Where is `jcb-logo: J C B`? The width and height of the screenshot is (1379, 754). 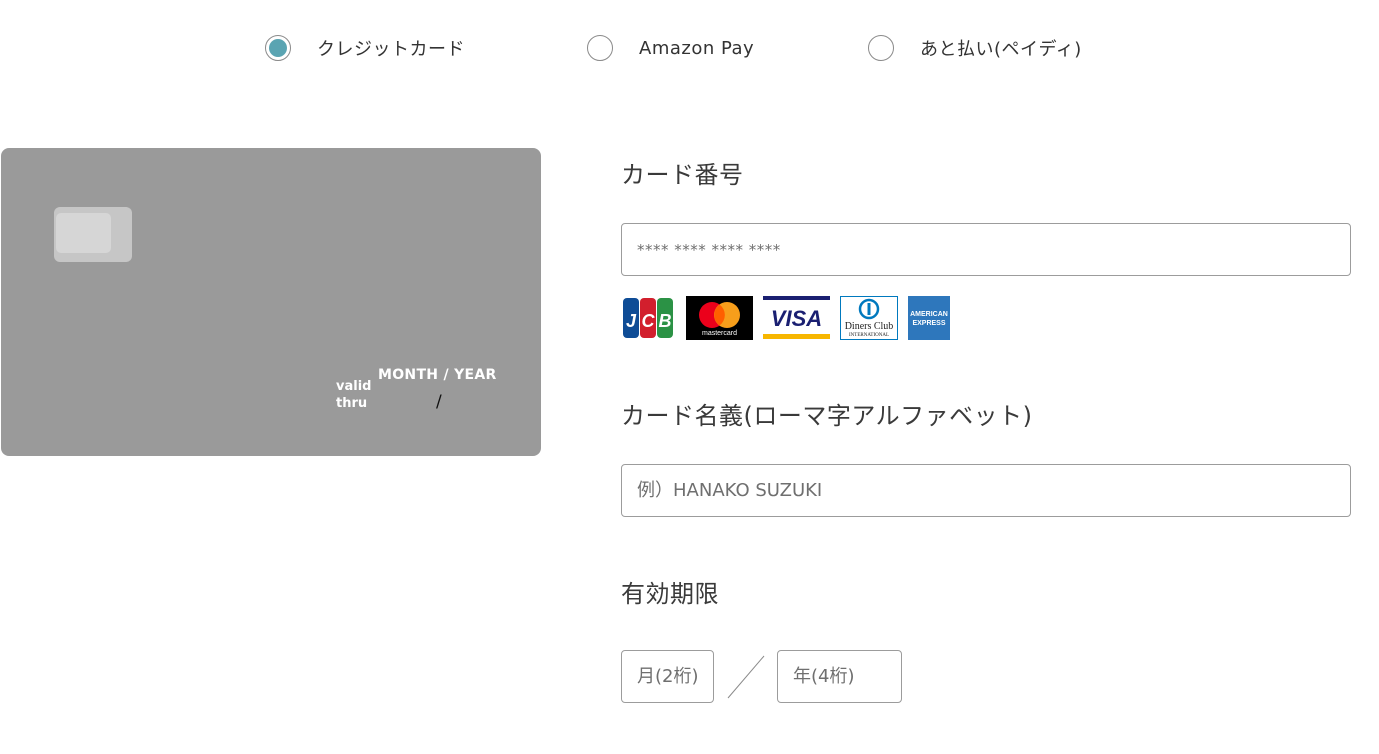 jcb-logo: J C B is located at coordinates (648, 318).